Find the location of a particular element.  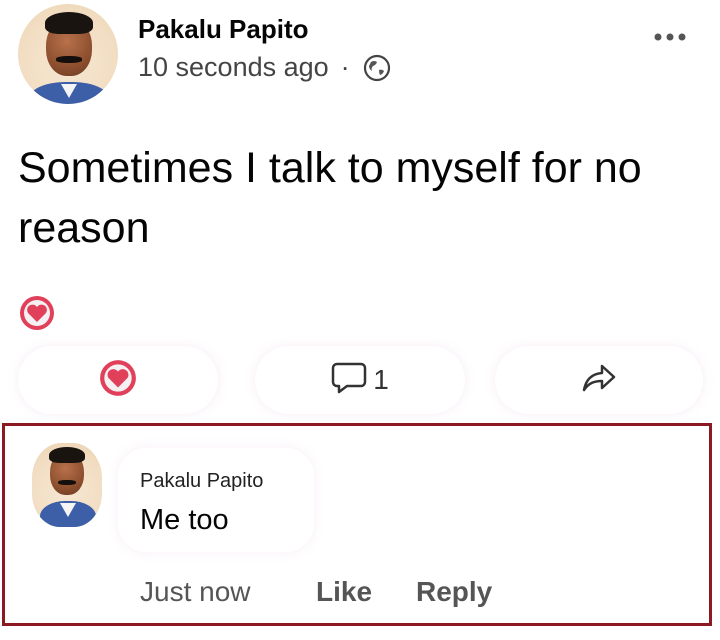

share-icon is located at coordinates (599, 380).